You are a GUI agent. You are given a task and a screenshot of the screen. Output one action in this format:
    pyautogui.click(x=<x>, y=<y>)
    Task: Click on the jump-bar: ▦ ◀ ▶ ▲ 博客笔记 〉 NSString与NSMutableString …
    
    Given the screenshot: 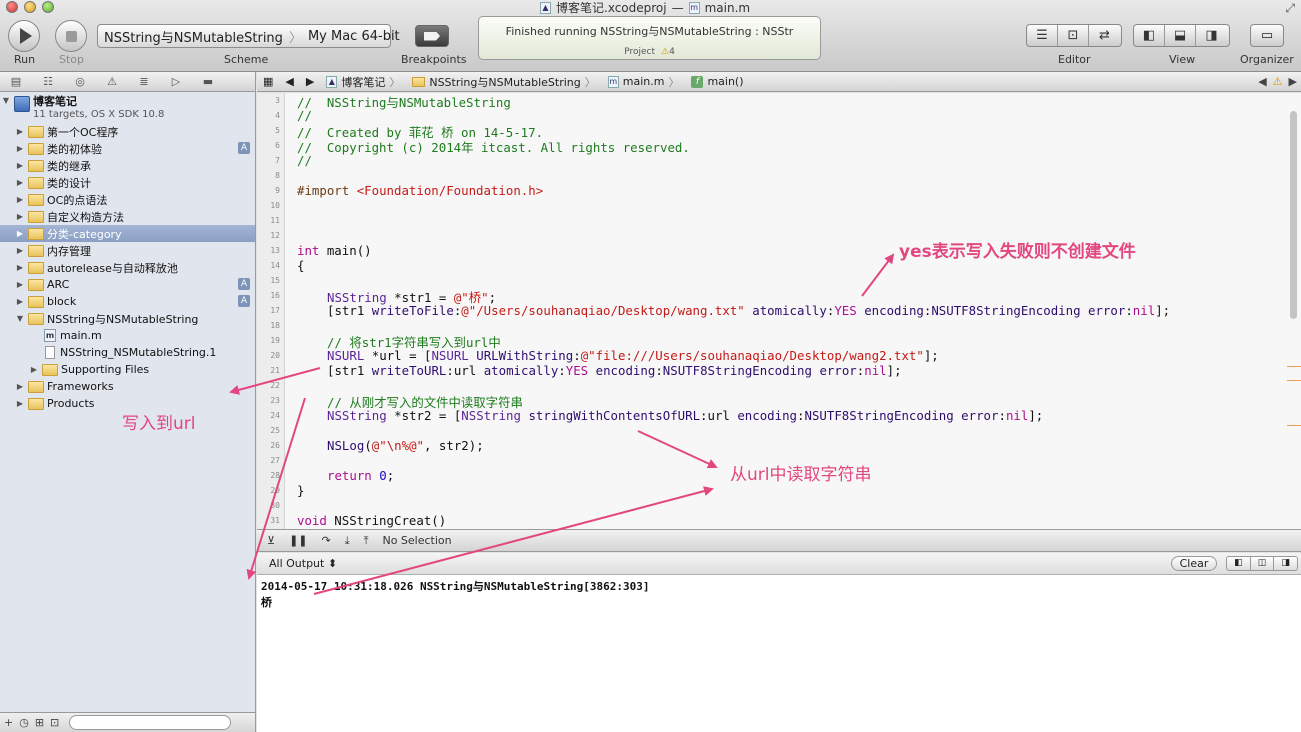 What is the action you would take?
    pyautogui.click(x=779, y=82)
    